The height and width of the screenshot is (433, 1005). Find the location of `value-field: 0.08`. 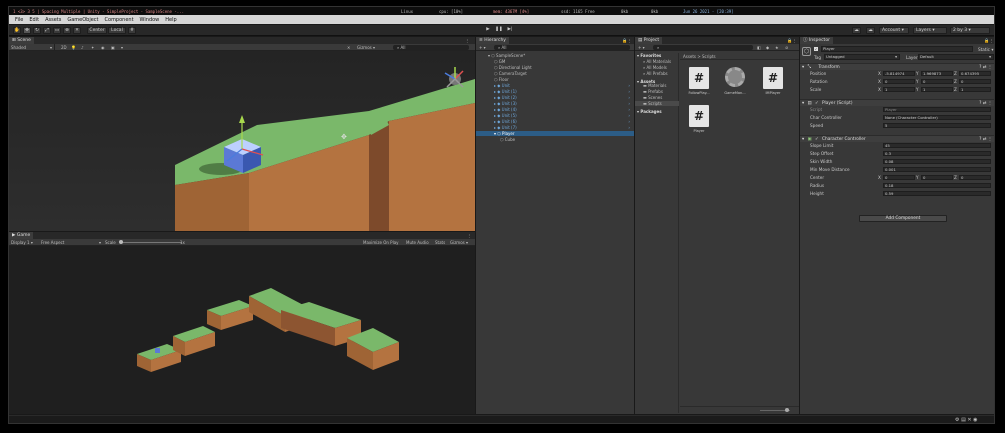

value-field: 0.08 is located at coordinates (937, 161).